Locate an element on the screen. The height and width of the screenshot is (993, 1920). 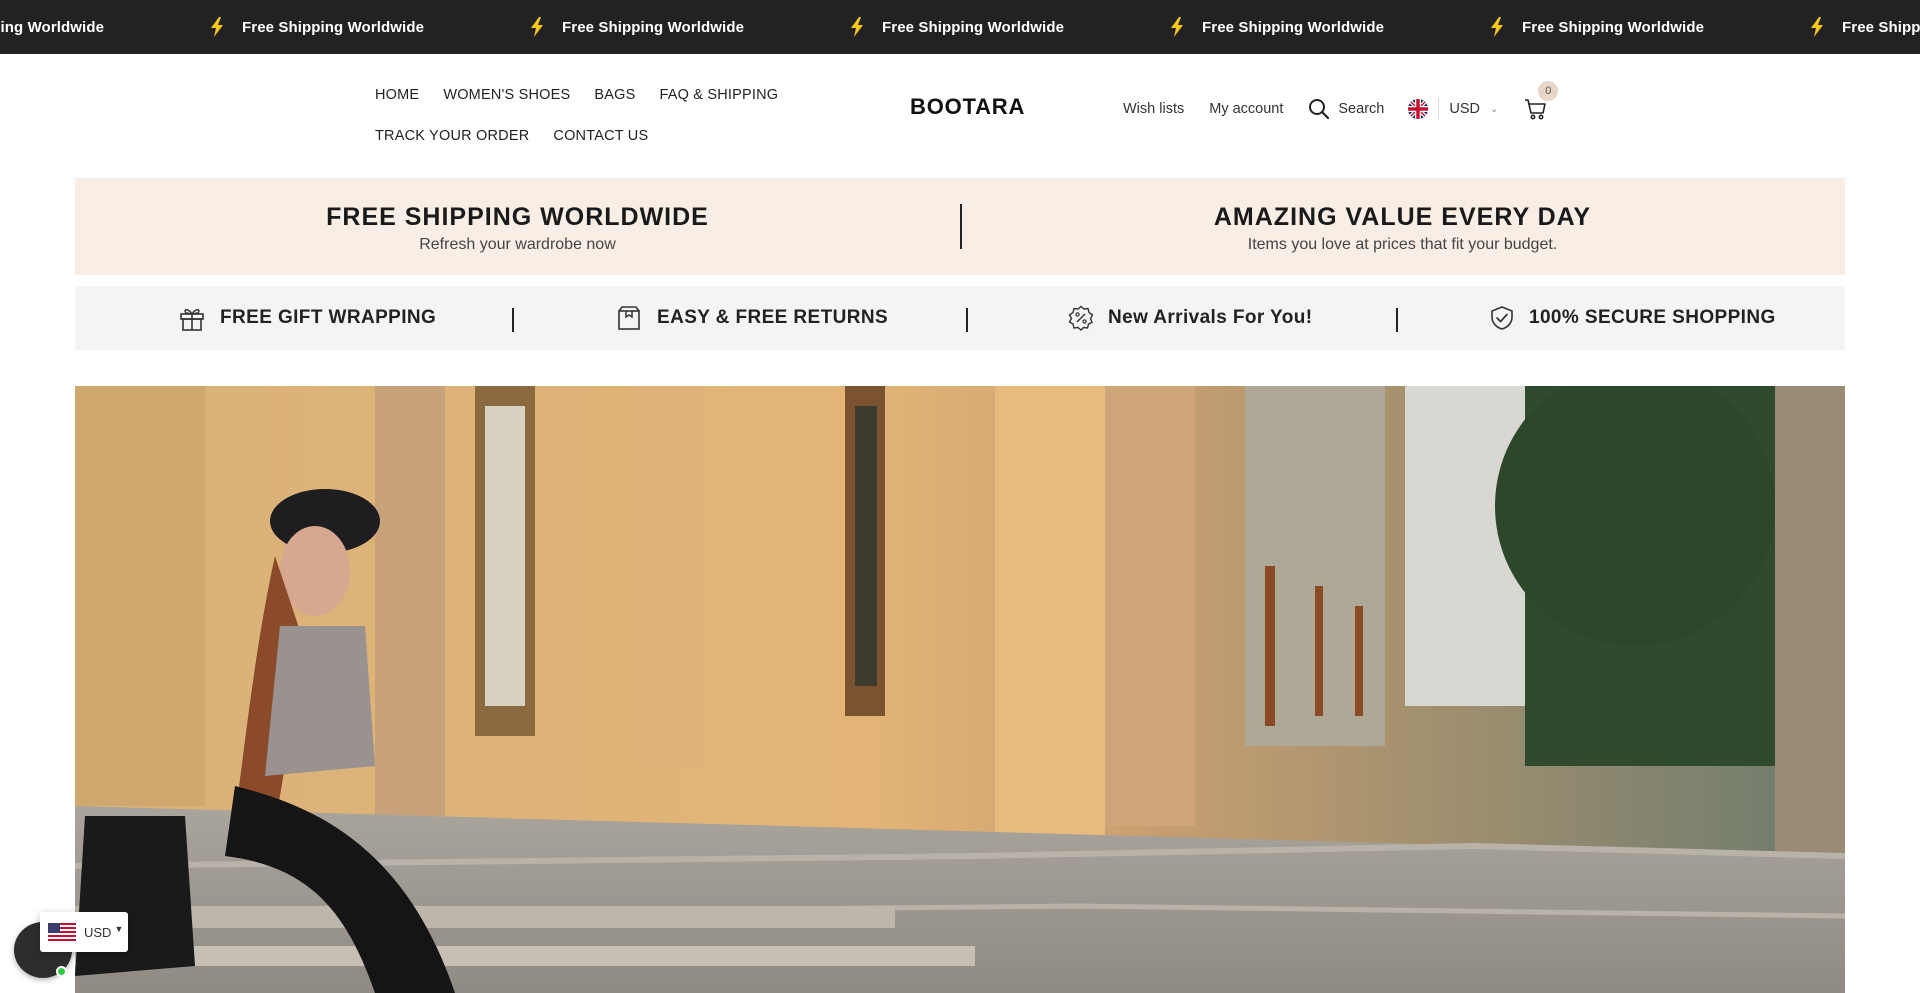
nav-womens-shoes: WOMEN'S SHOES is located at coordinates (506, 95).